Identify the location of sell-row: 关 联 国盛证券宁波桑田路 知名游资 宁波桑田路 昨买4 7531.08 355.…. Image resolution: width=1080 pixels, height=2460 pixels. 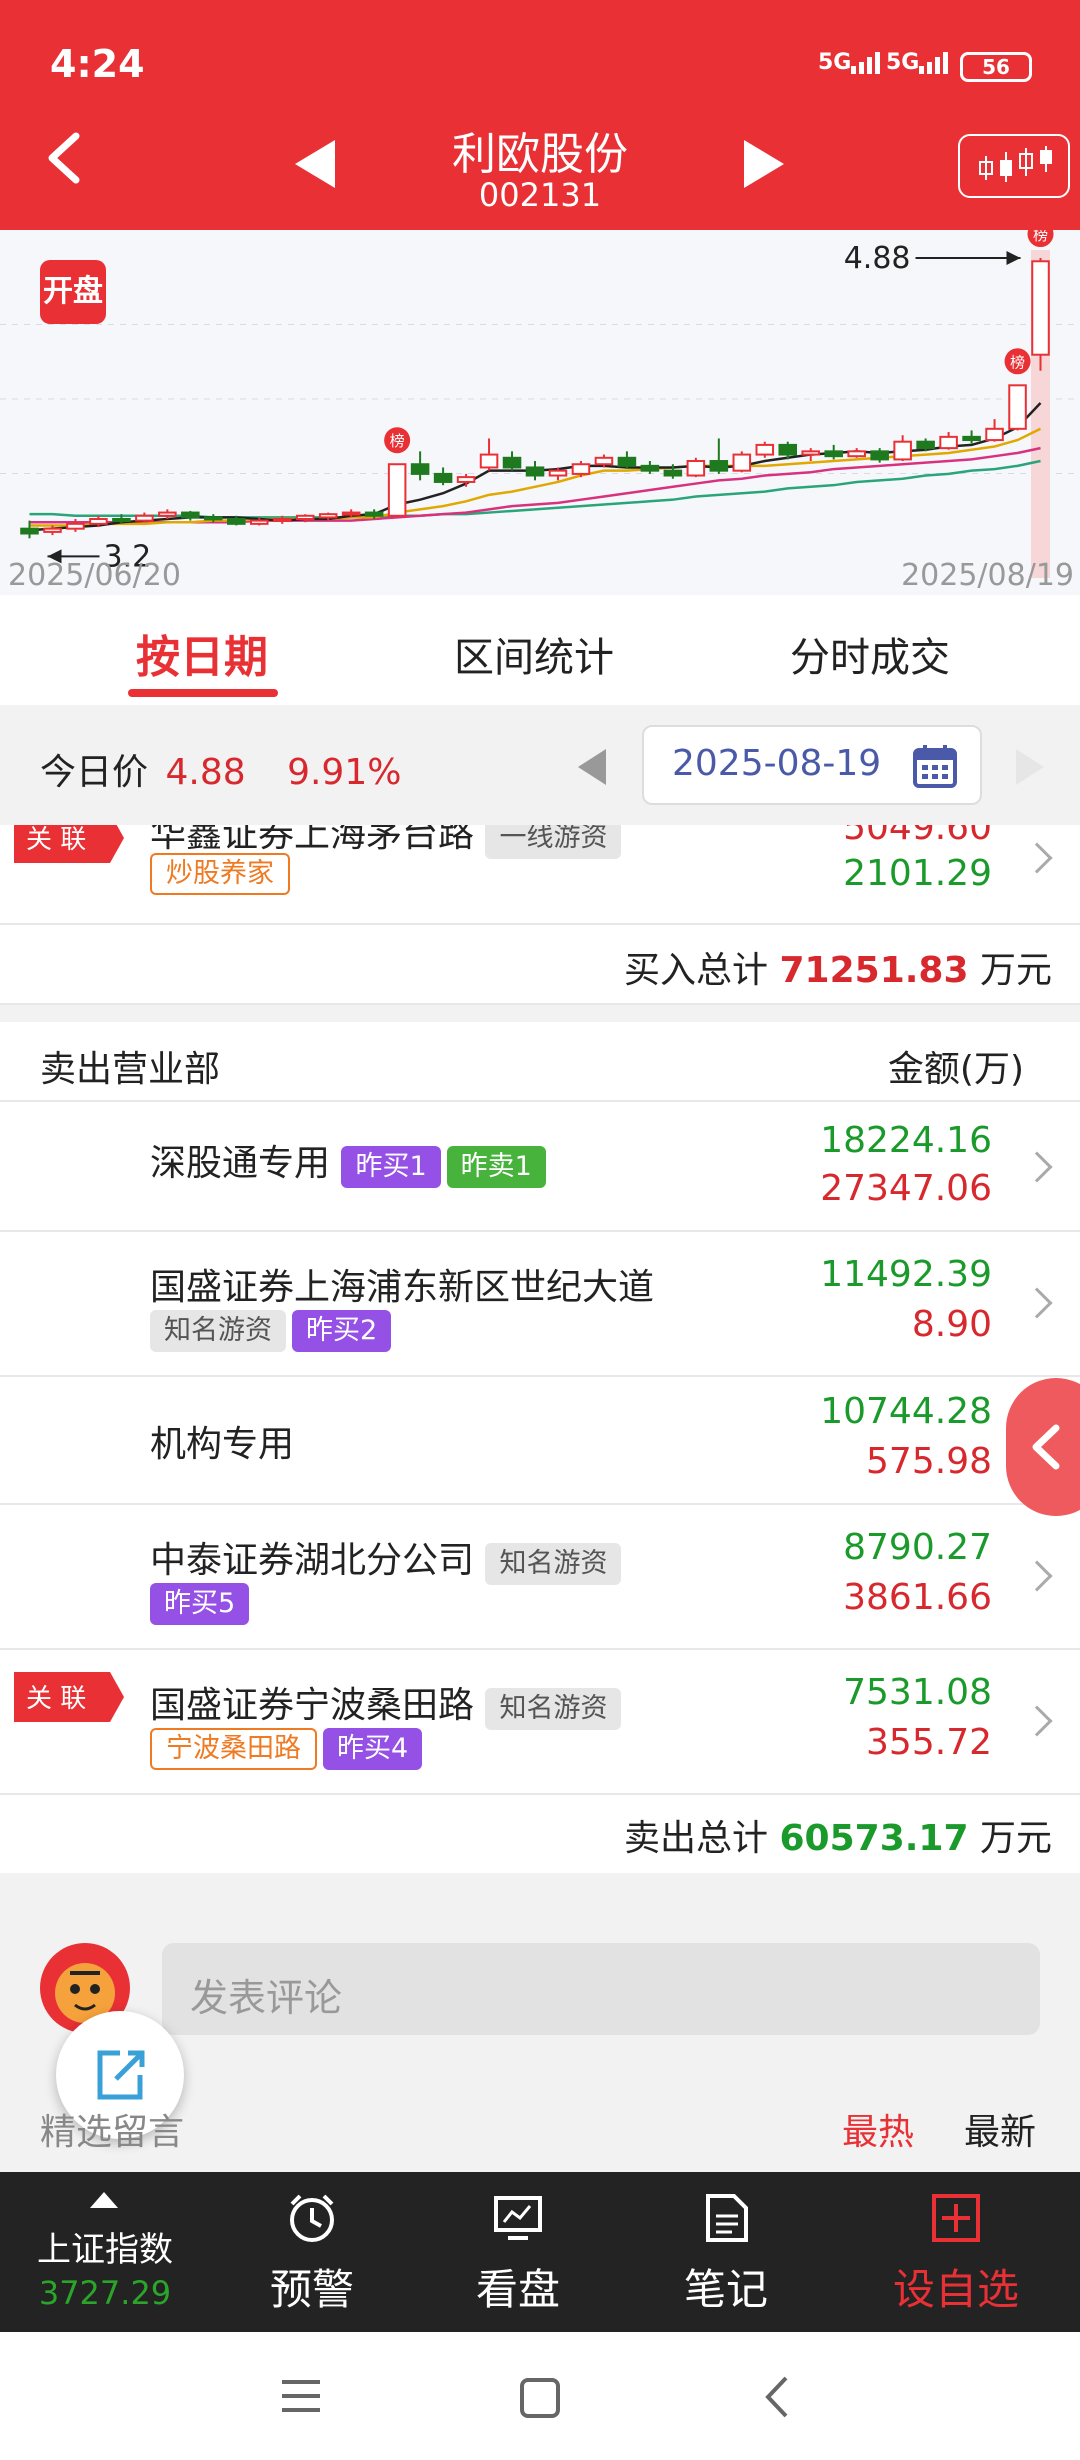
(540, 1722).